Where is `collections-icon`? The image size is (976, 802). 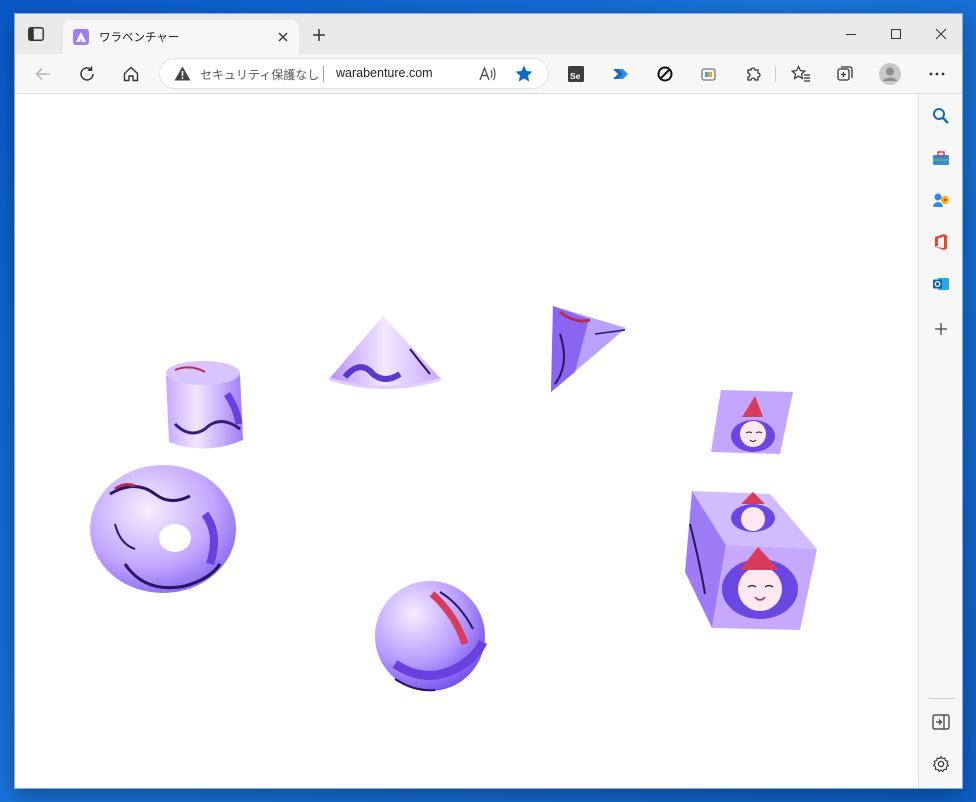
collections-icon is located at coordinates (708, 74).